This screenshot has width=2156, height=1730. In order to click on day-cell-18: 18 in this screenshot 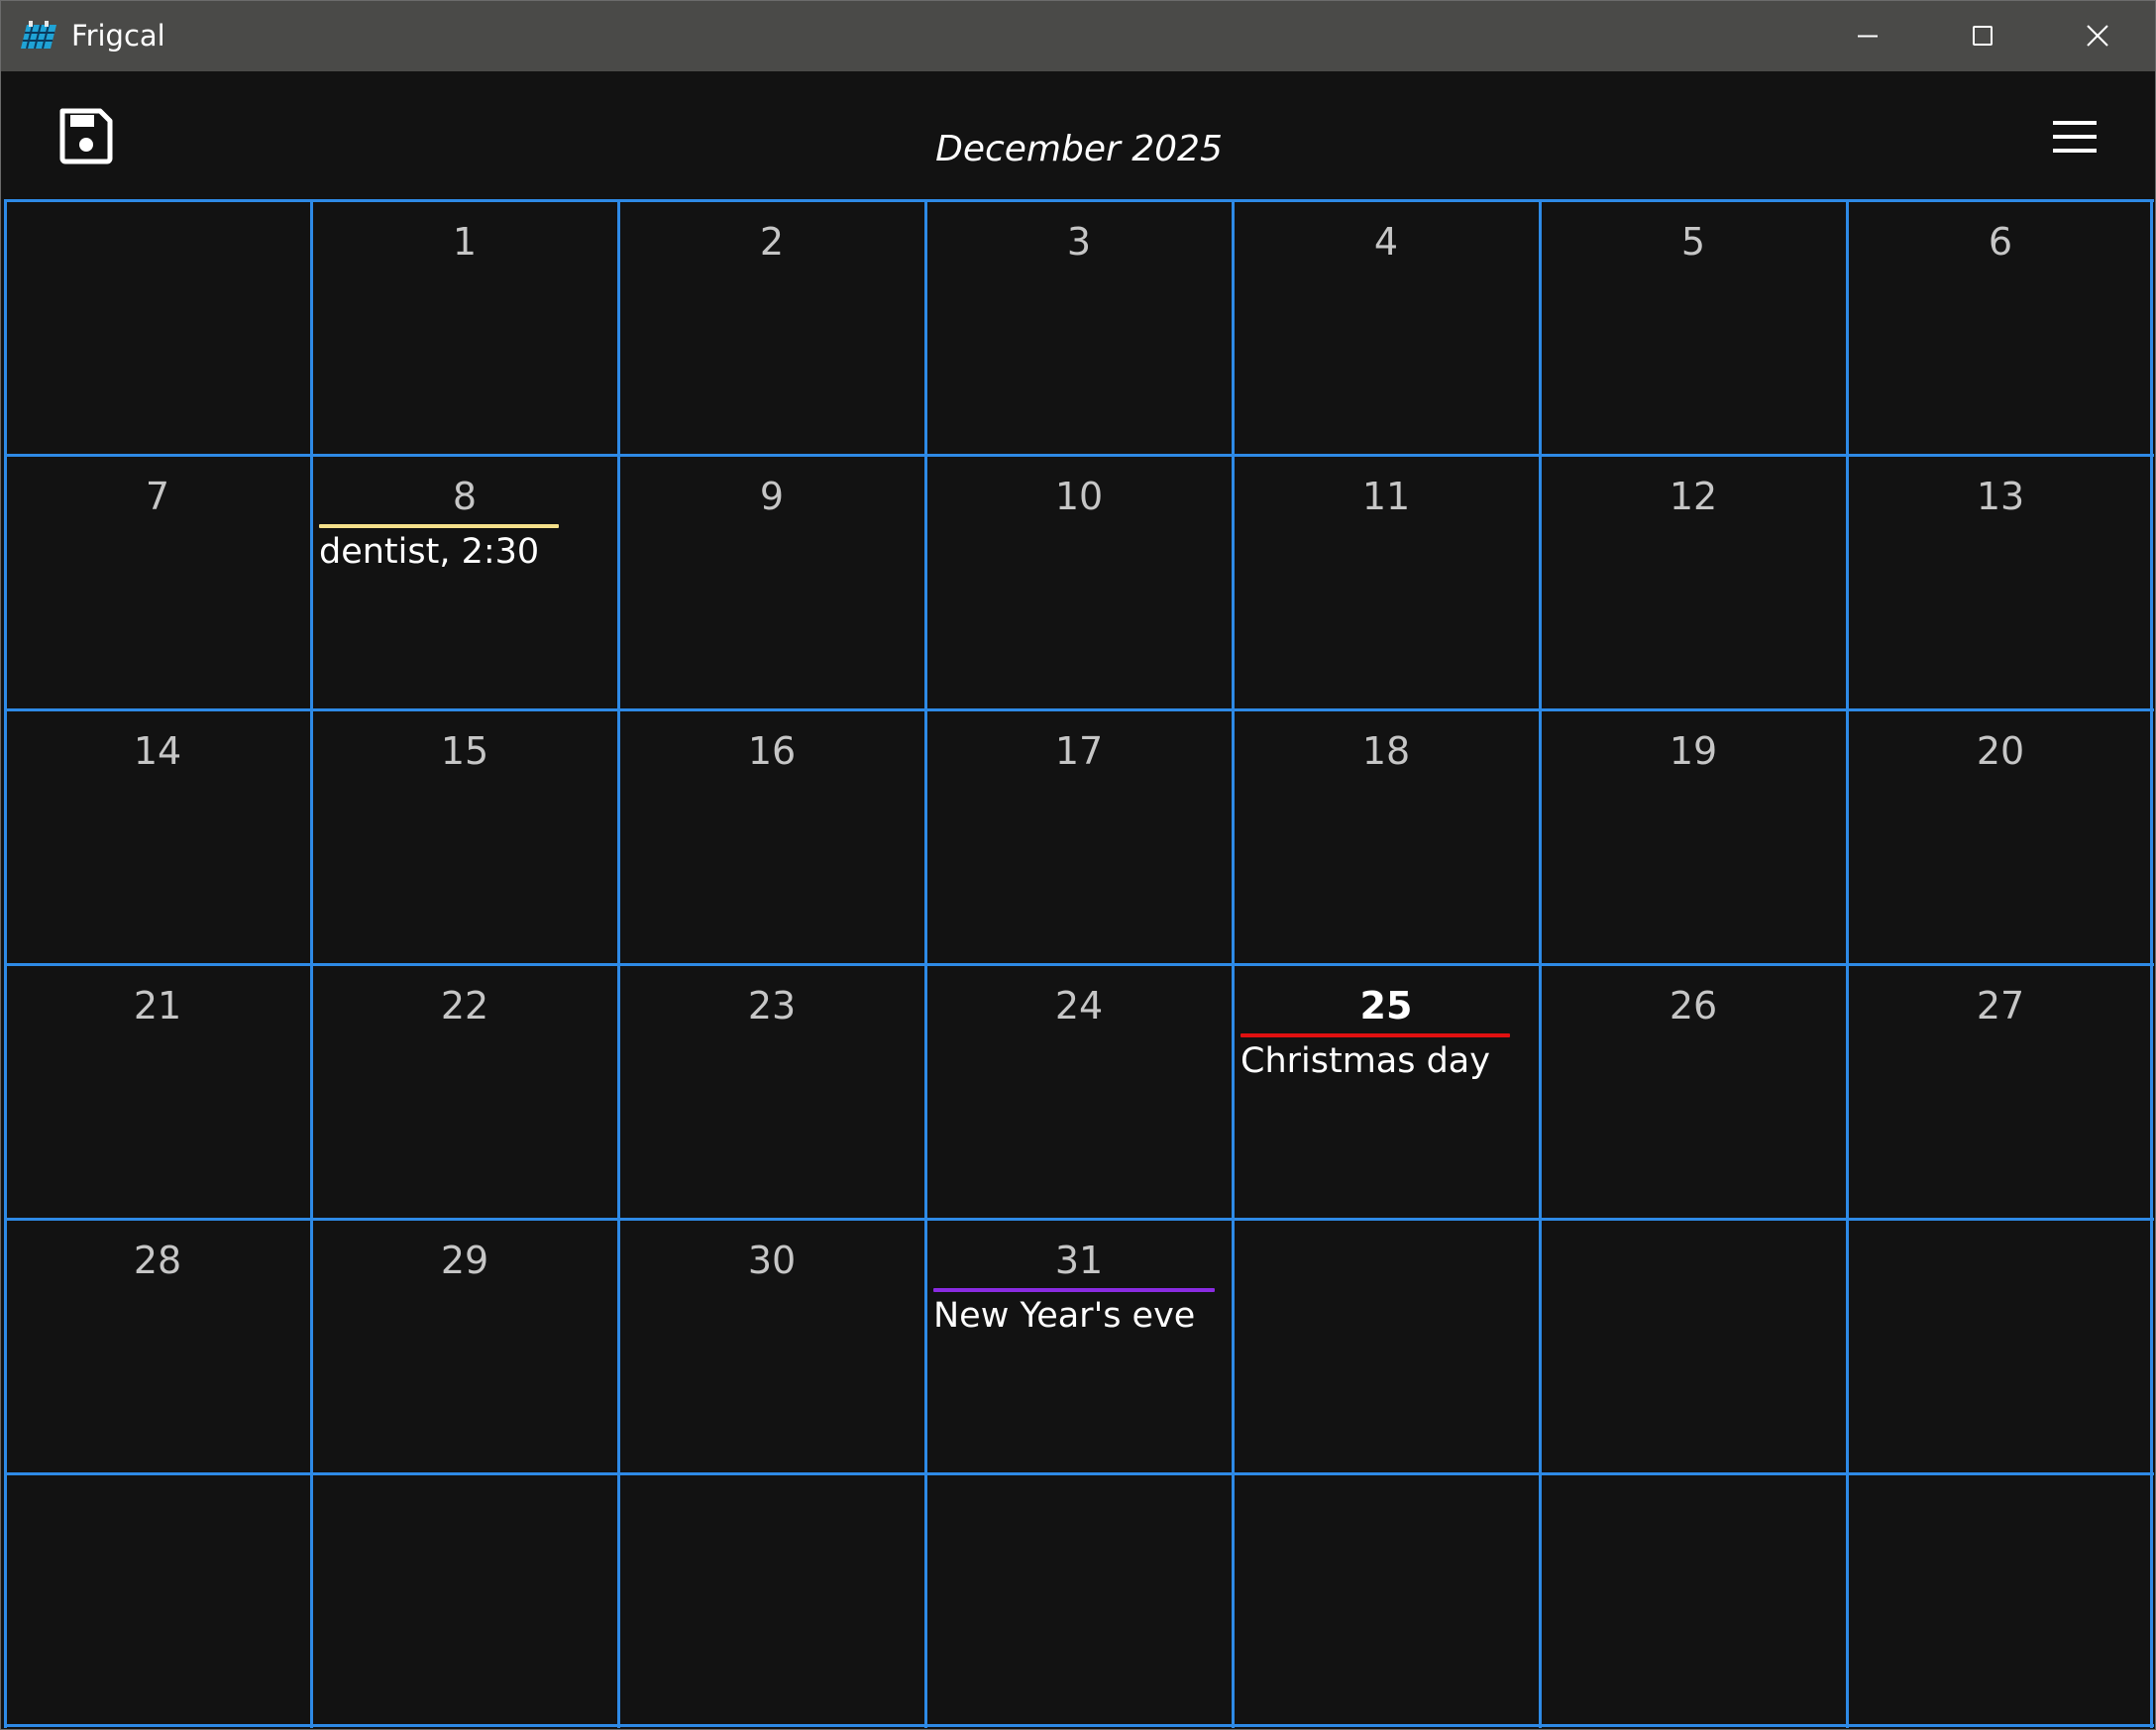, I will do `click(1386, 836)`.